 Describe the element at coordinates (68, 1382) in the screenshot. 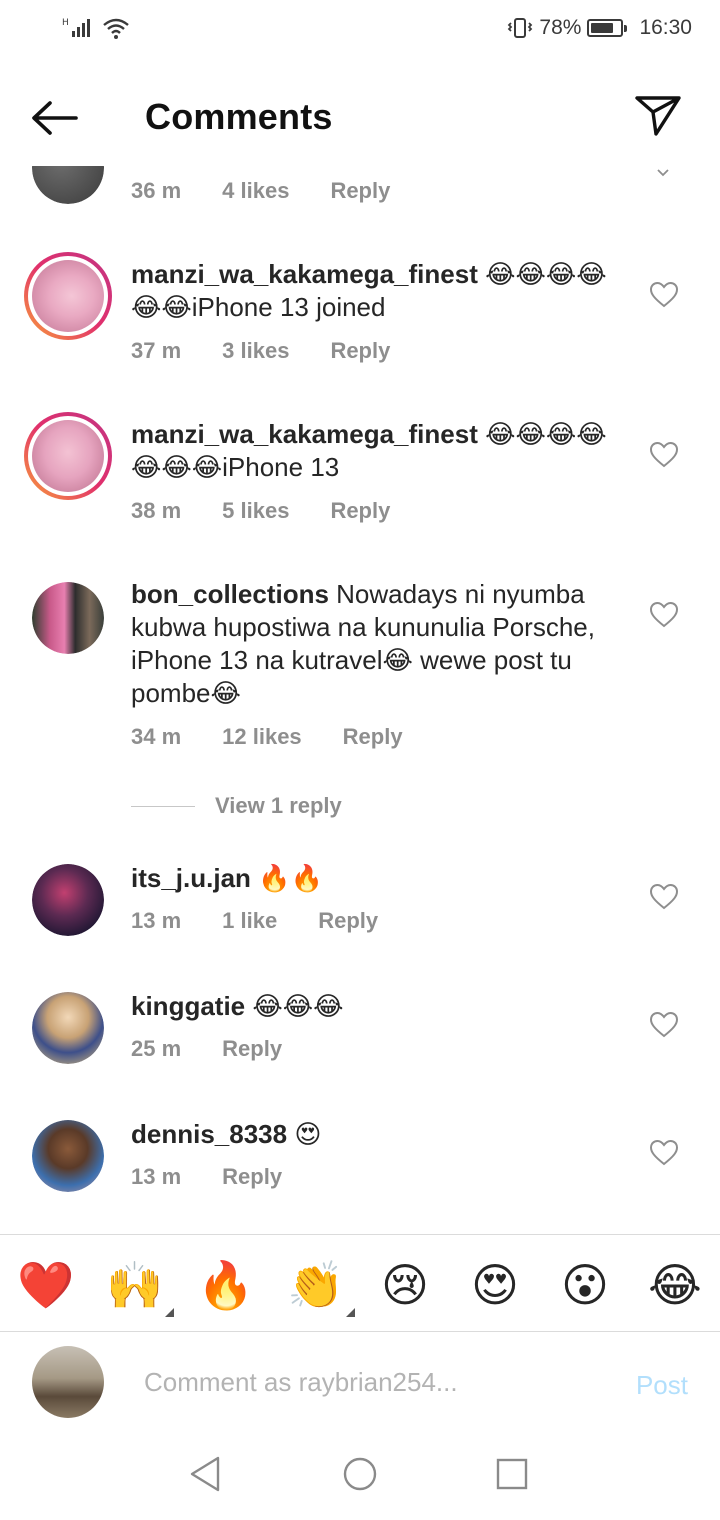

I see `own-avatar` at that location.